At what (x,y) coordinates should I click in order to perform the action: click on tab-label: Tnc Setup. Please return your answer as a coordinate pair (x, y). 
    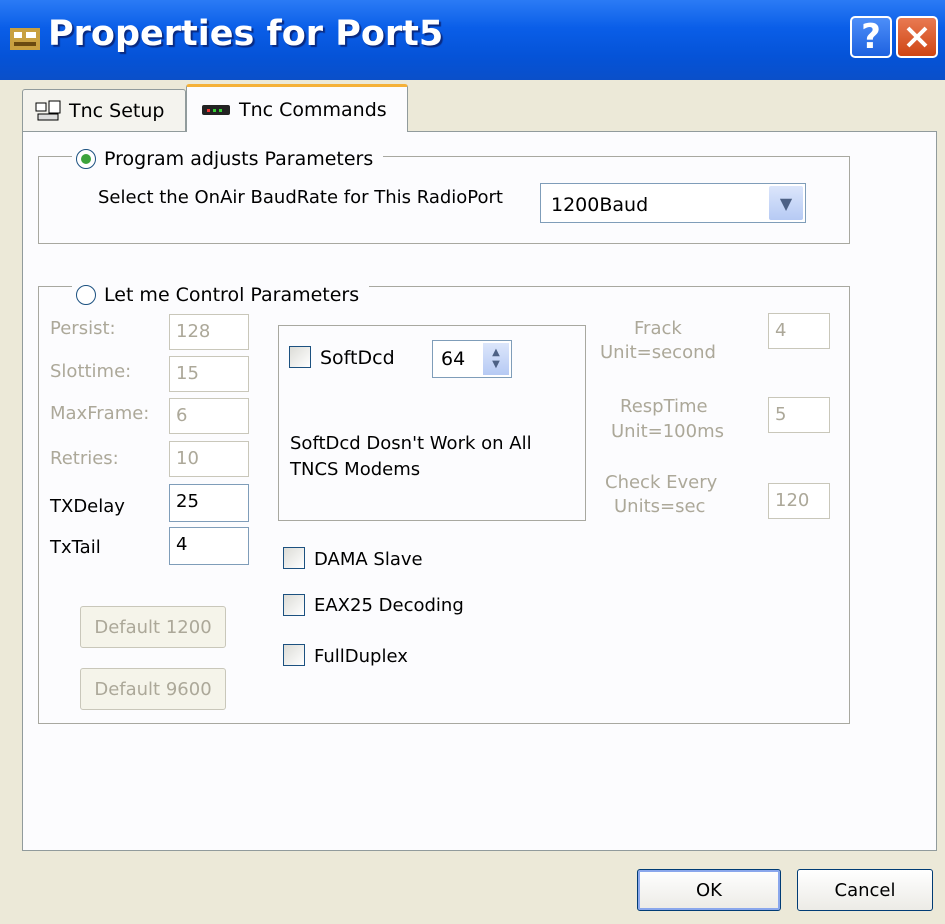
    Looking at the image, I should click on (117, 110).